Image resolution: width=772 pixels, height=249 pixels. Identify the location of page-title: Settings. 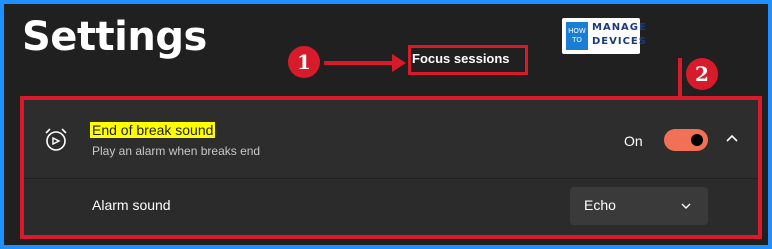
(114, 37).